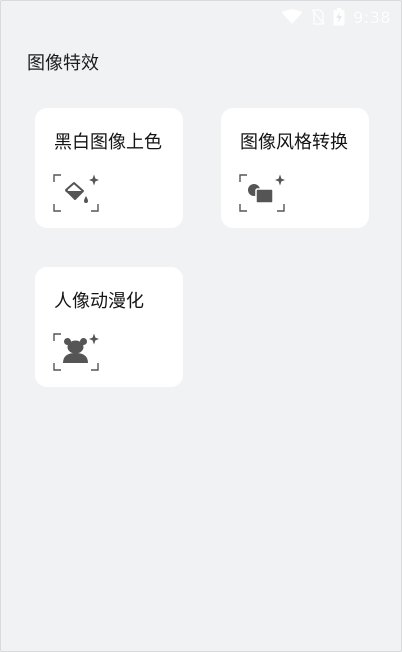  I want to click on style-transfer-sparkle-icon, so click(262, 193).